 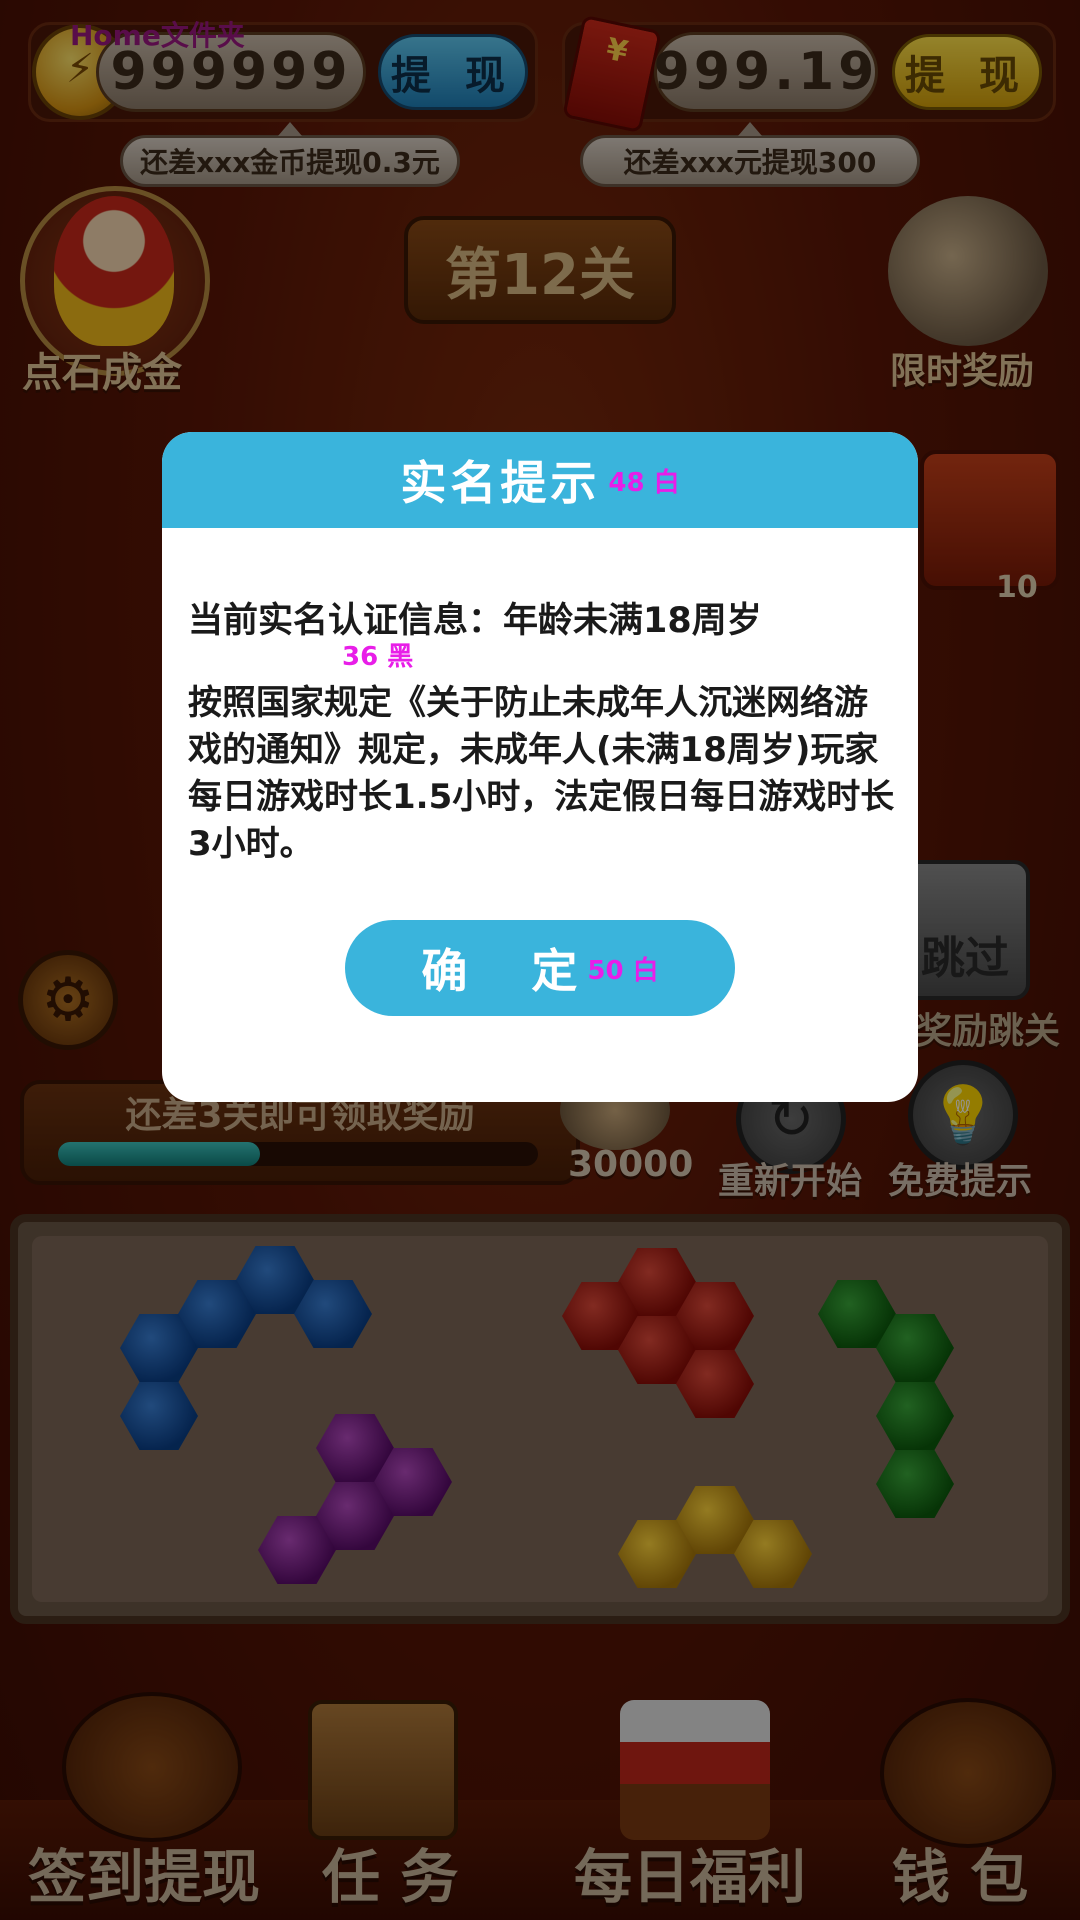 What do you see at coordinates (475, 621) in the screenshot?
I see `verification-info: 当前实名认证信息：年龄未满18周岁` at bounding box center [475, 621].